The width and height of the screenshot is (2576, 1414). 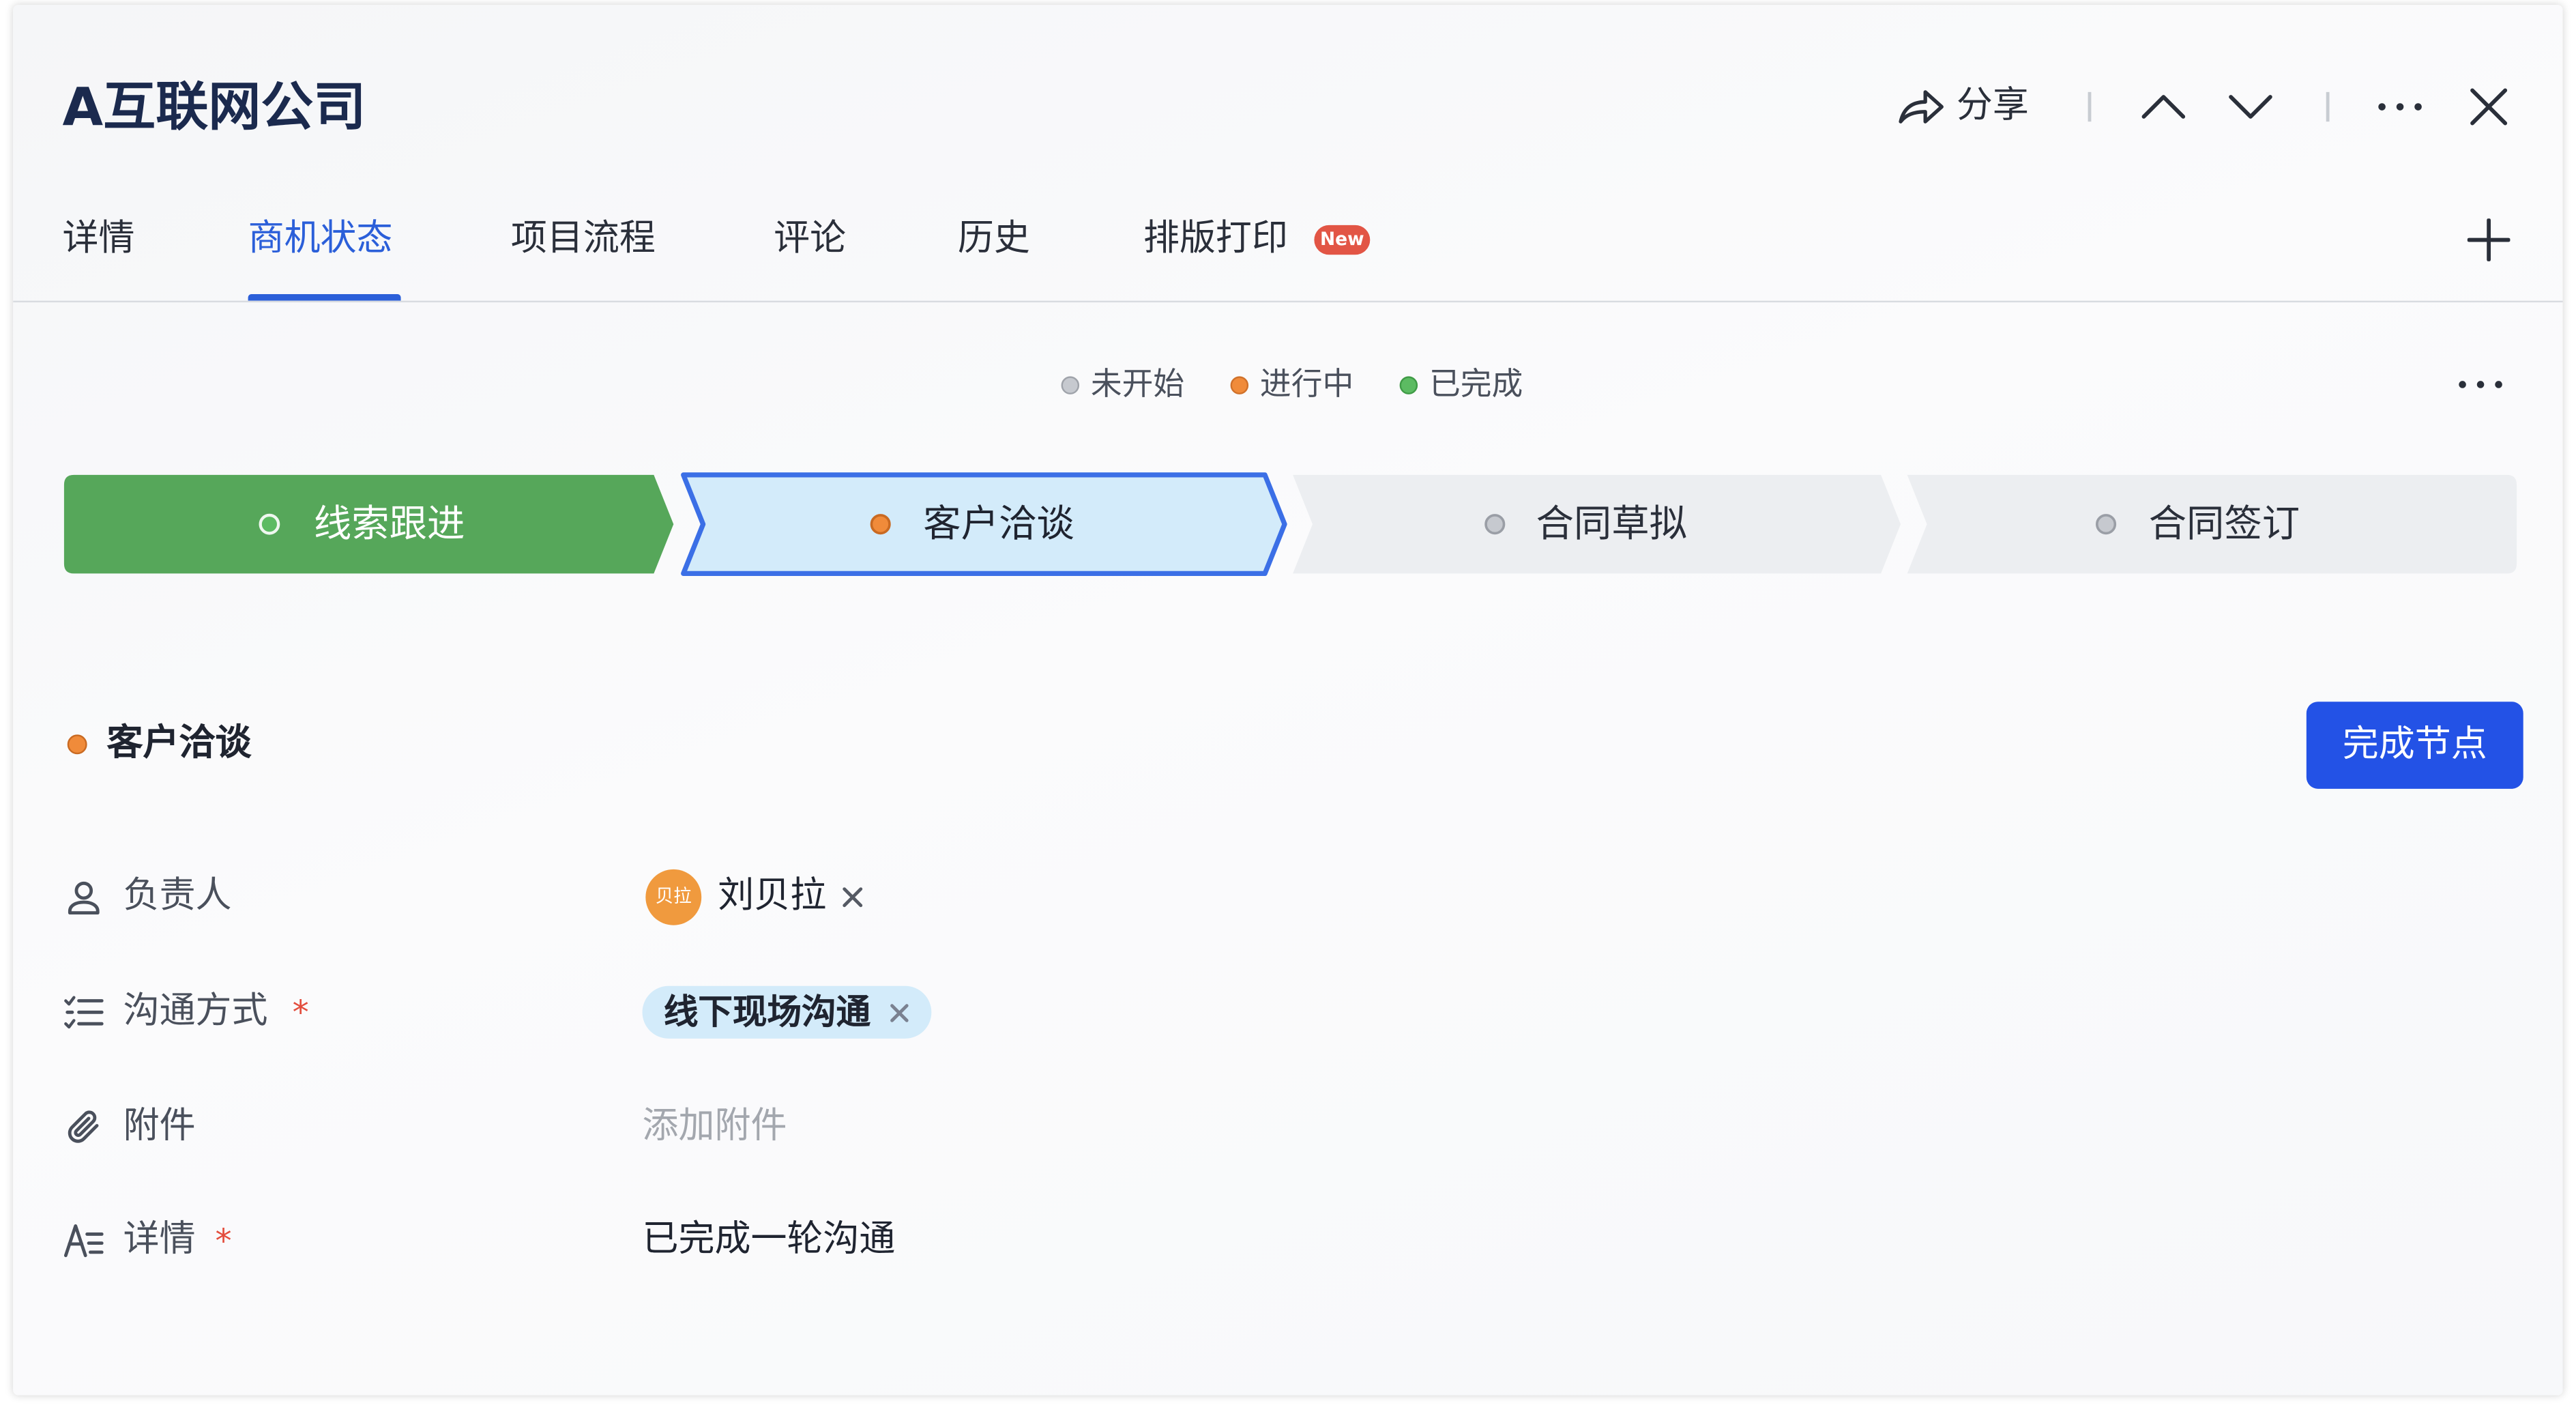 I want to click on legend-label-in-progress: 进行中, so click(x=1306, y=383).